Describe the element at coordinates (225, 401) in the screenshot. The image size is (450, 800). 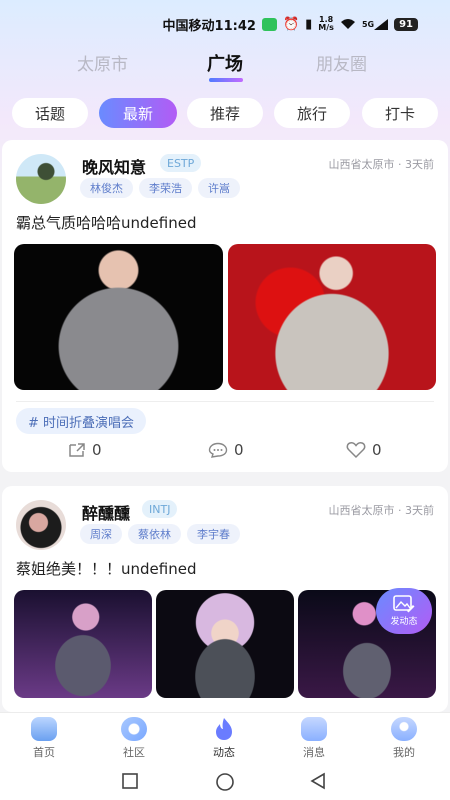
I see `divider` at that location.